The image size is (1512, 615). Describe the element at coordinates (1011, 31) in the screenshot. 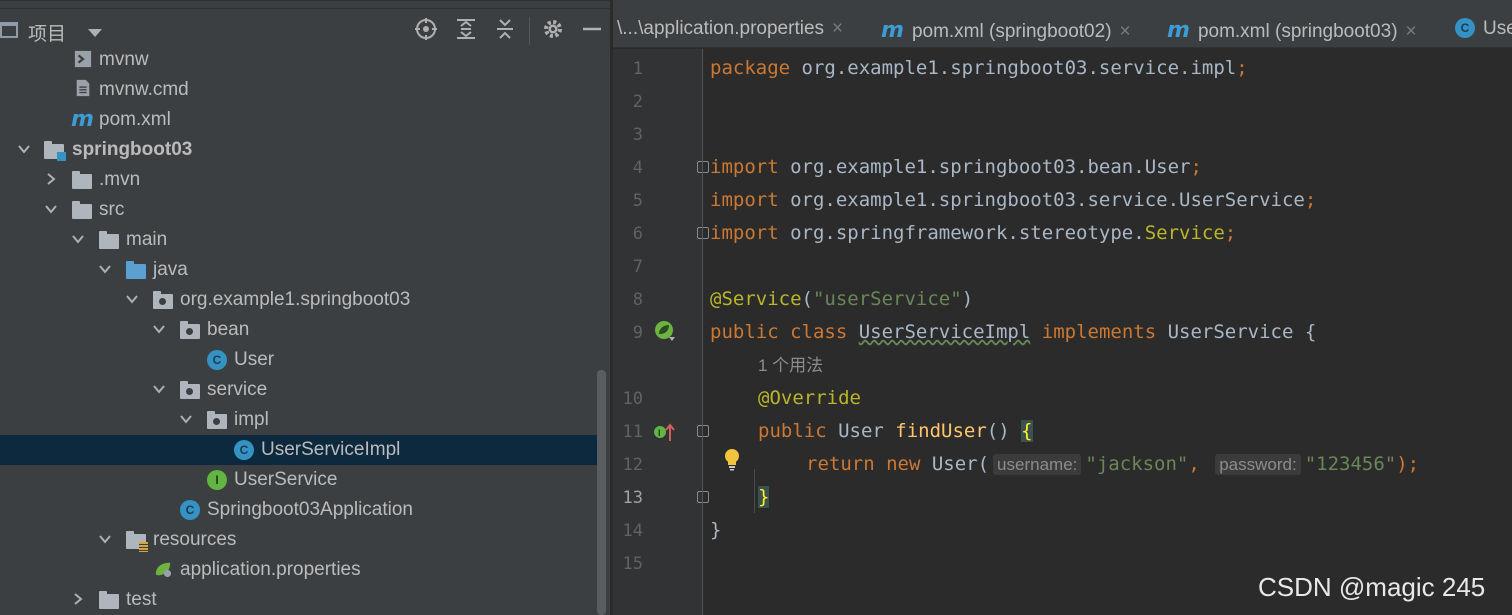

I see `tab-label: pom.xml (springboot02)` at that location.